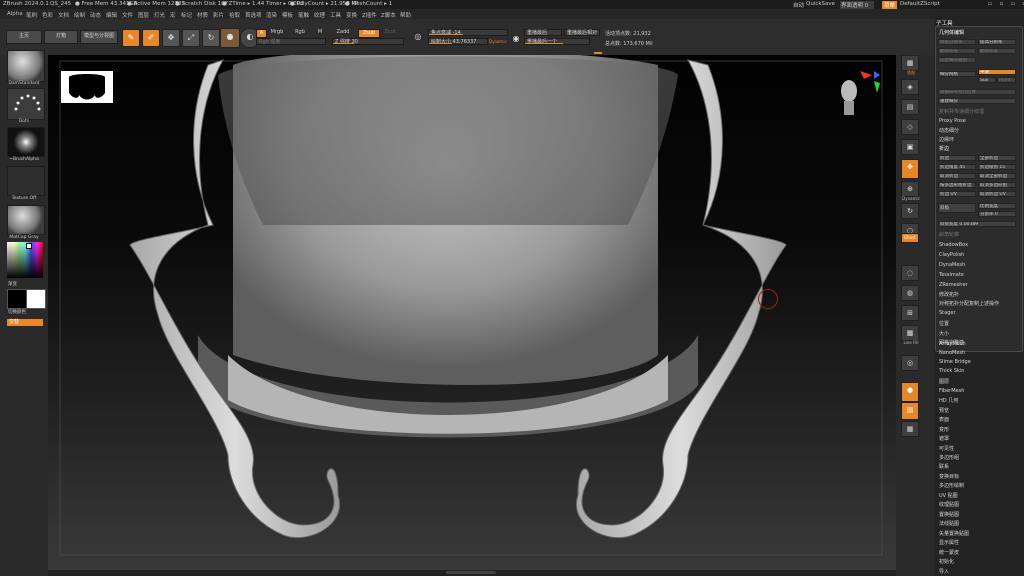  Describe the element at coordinates (955, 362) in the screenshot. I see `subtool-list-item: Slime Bridge` at that location.